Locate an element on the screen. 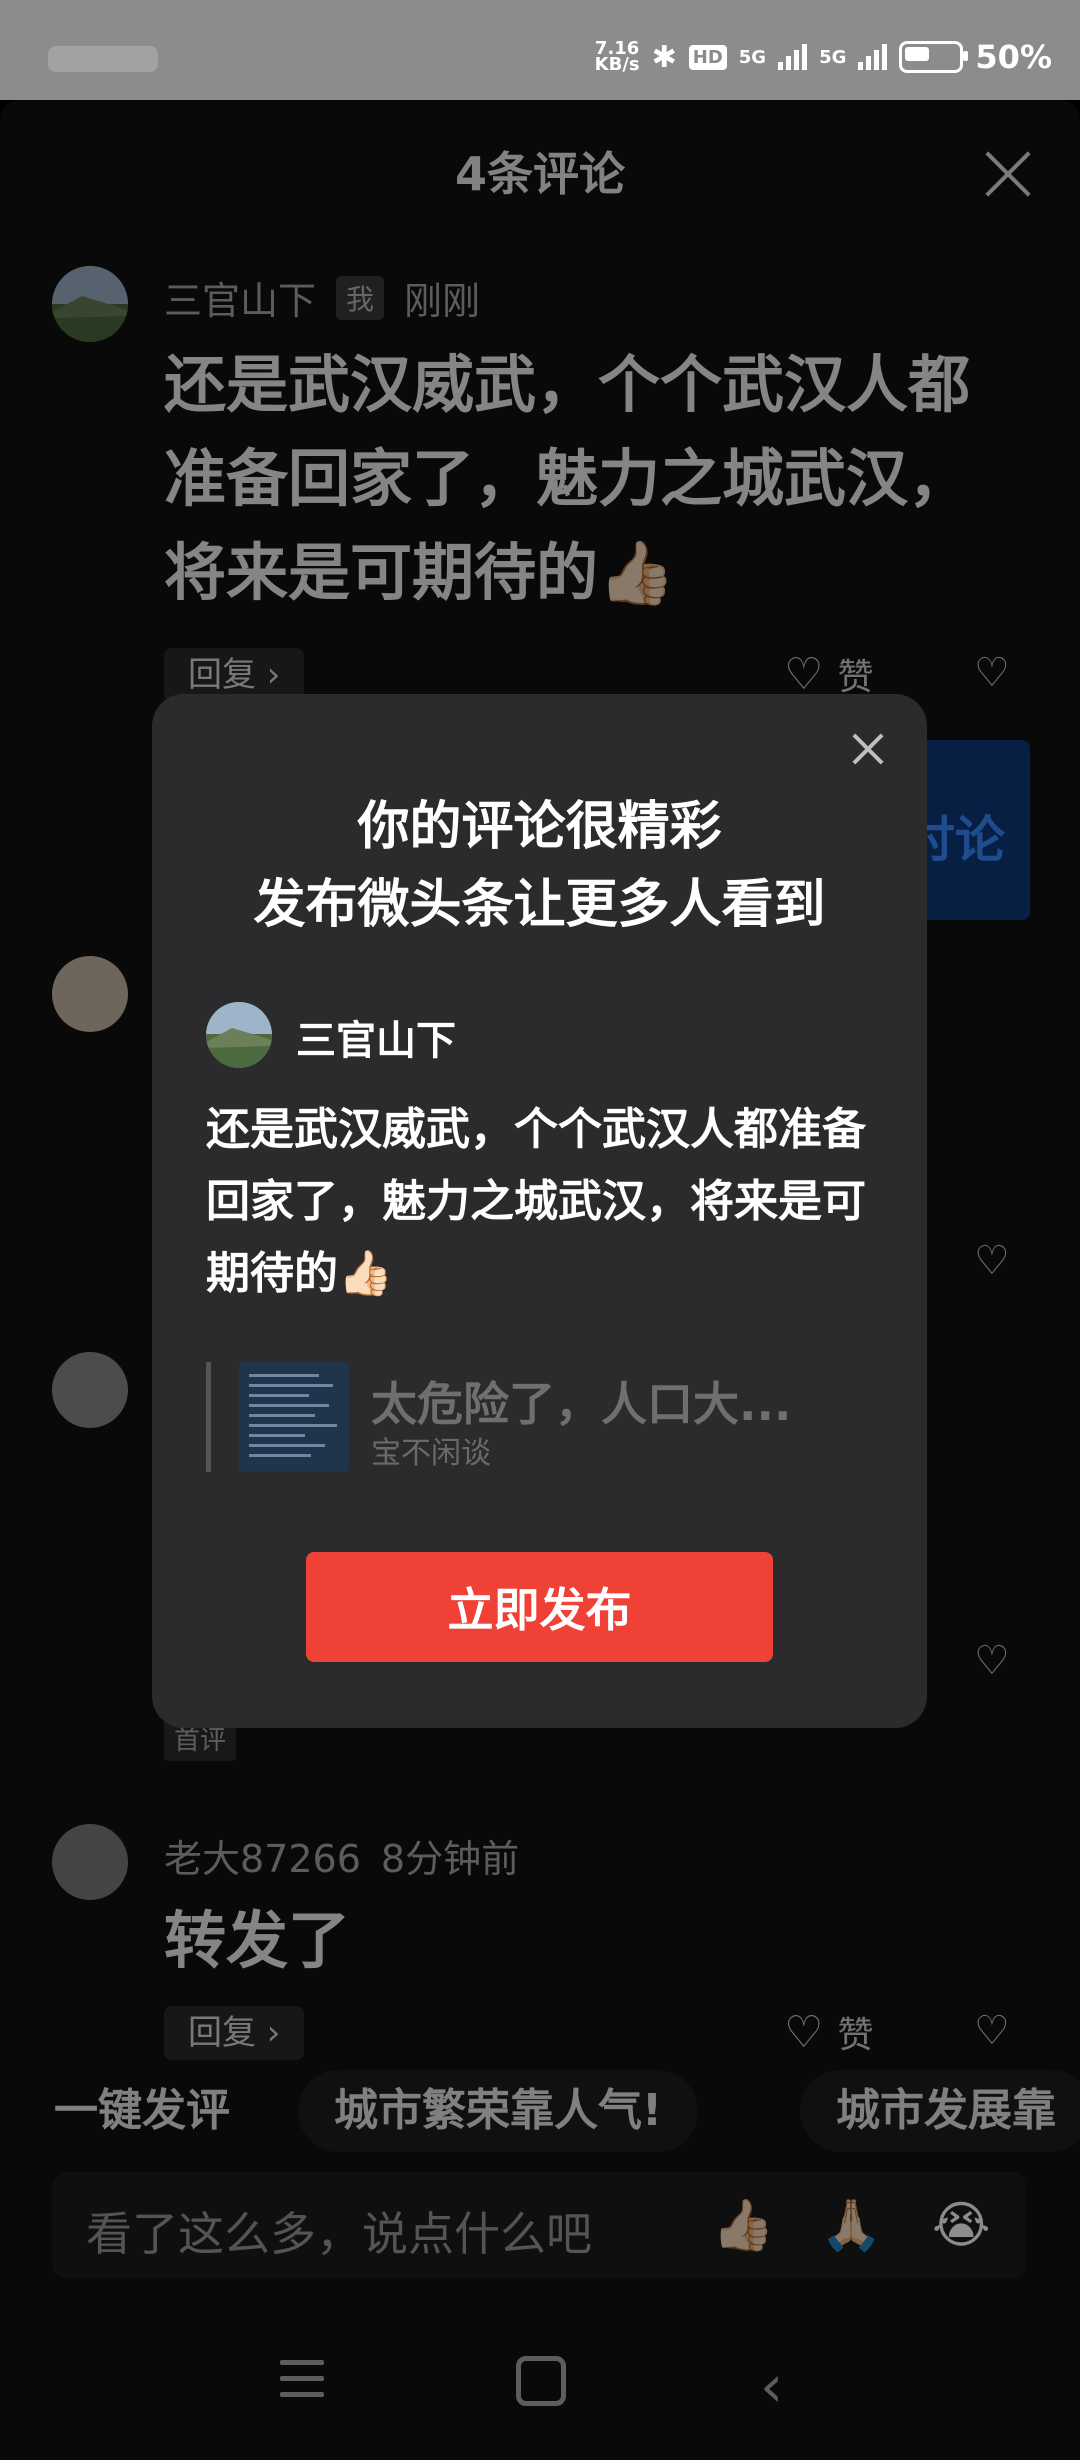 Image resolution: width=1080 pixels, height=2460 pixels. quoted-article-author: 宝不闲谈 is located at coordinates (431, 1453).